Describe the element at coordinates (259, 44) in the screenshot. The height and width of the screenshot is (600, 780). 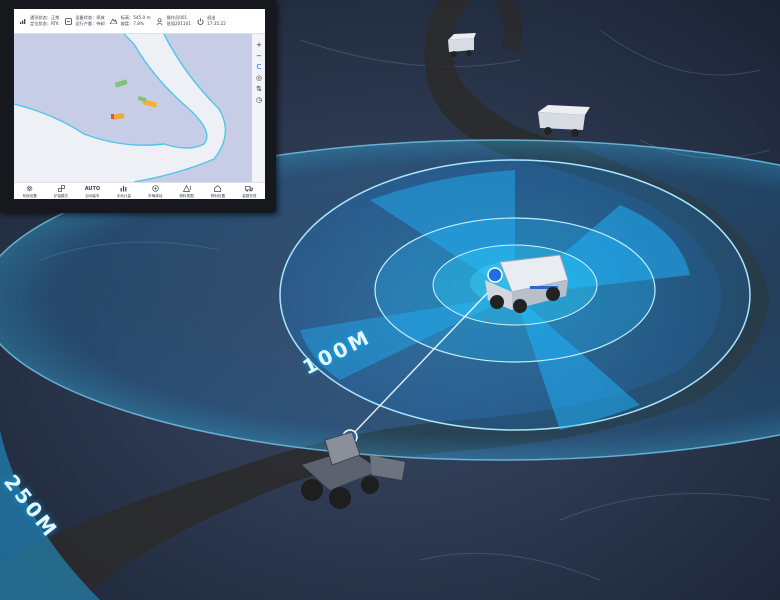
I see `zoom-in-button: +` at that location.